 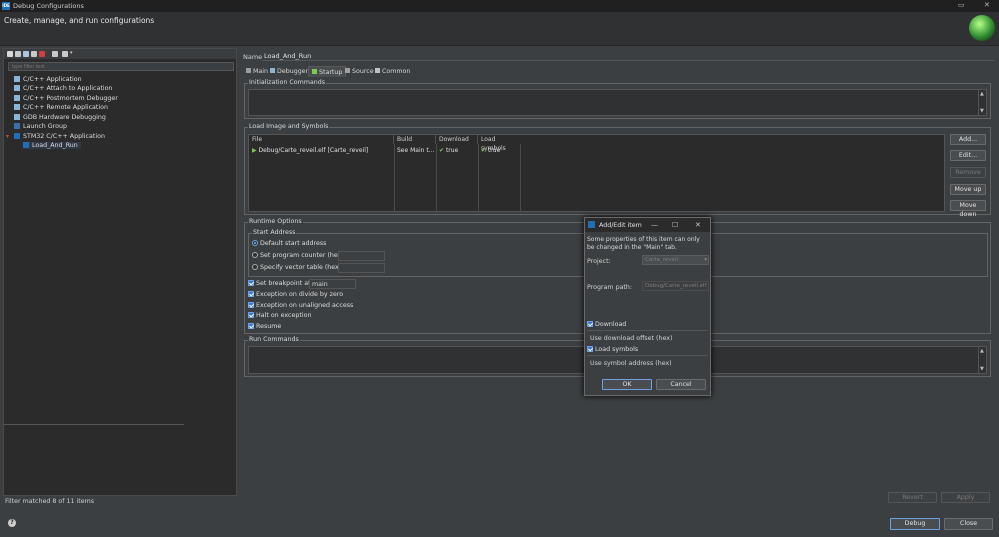 I want to click on debug-button: Debug, so click(x=915, y=524).